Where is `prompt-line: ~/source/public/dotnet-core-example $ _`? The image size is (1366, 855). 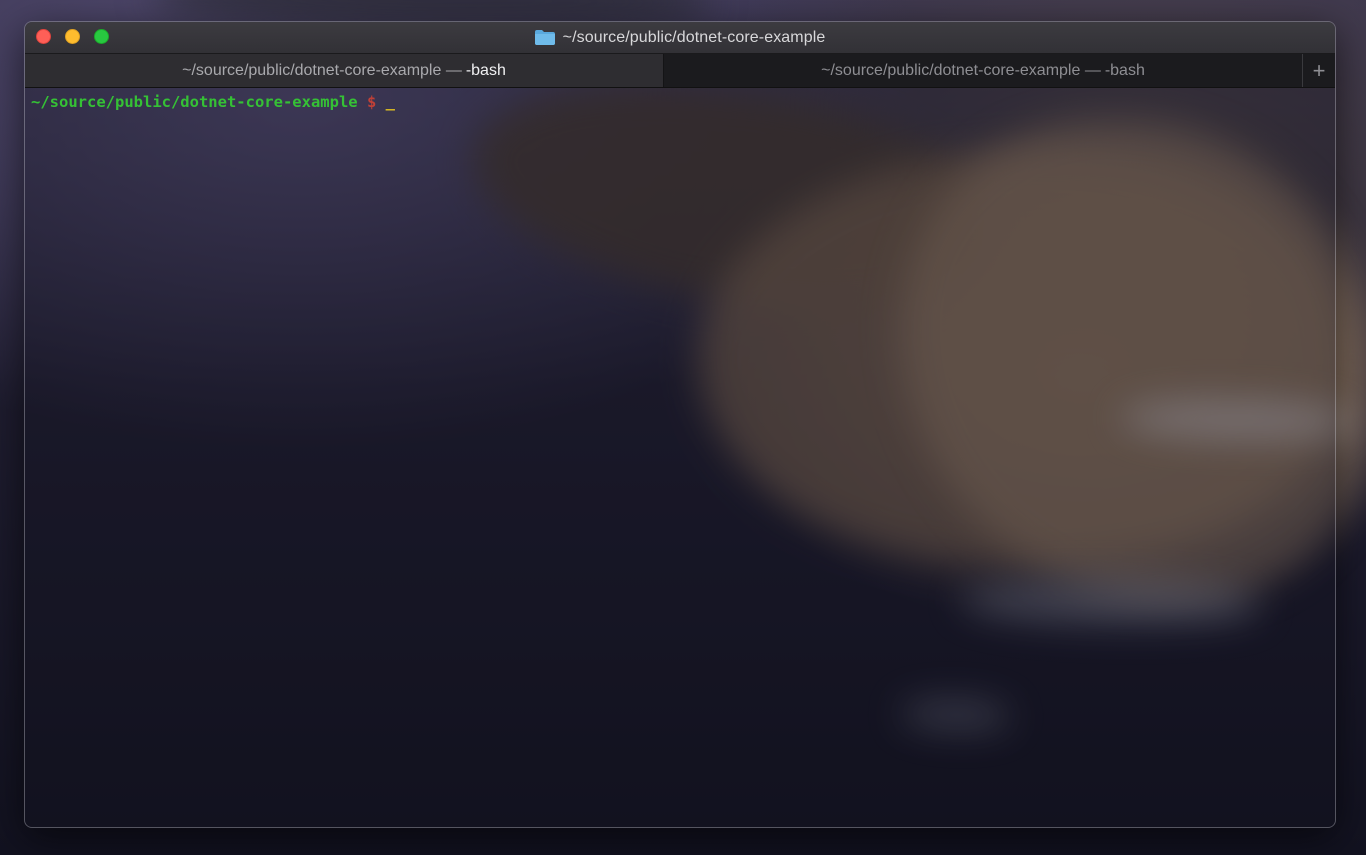
prompt-line: ~/source/public/dotnet-core-example $ _ is located at coordinates (680, 102).